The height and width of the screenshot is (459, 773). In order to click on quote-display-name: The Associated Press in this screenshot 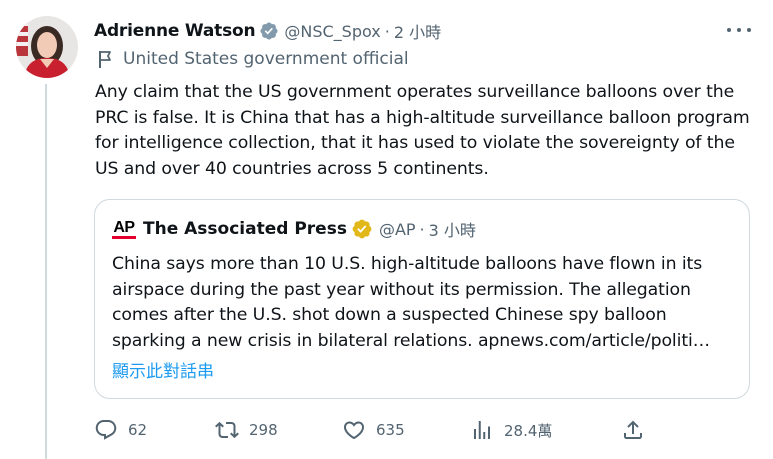, I will do `click(245, 229)`.